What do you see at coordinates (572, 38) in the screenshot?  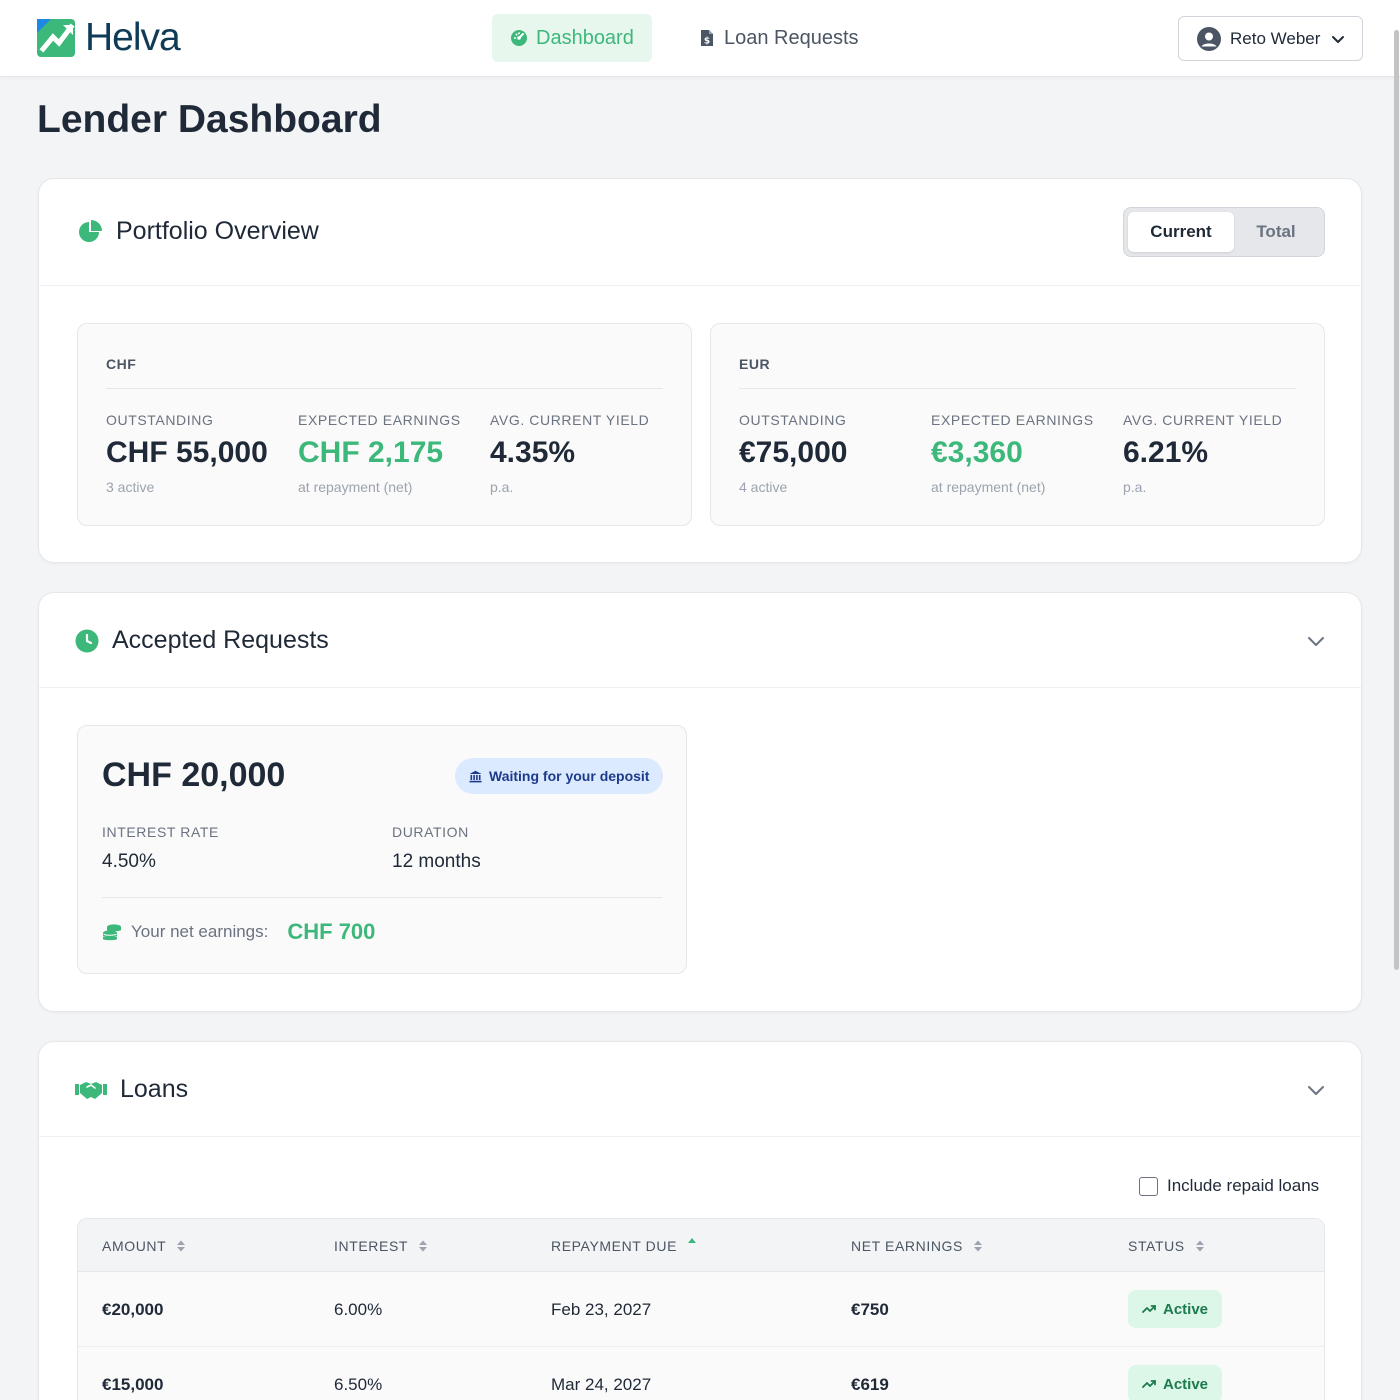 I see `nav-dashboard: Dashboard` at bounding box center [572, 38].